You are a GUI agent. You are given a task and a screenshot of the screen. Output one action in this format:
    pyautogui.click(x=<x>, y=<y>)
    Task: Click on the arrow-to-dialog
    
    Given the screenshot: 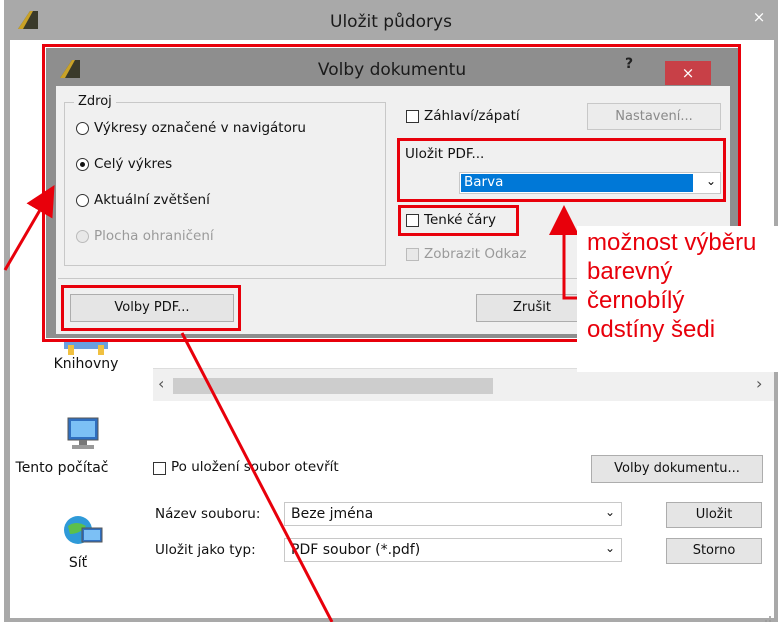 What is the action you would take?
    pyautogui.click(x=29, y=228)
    